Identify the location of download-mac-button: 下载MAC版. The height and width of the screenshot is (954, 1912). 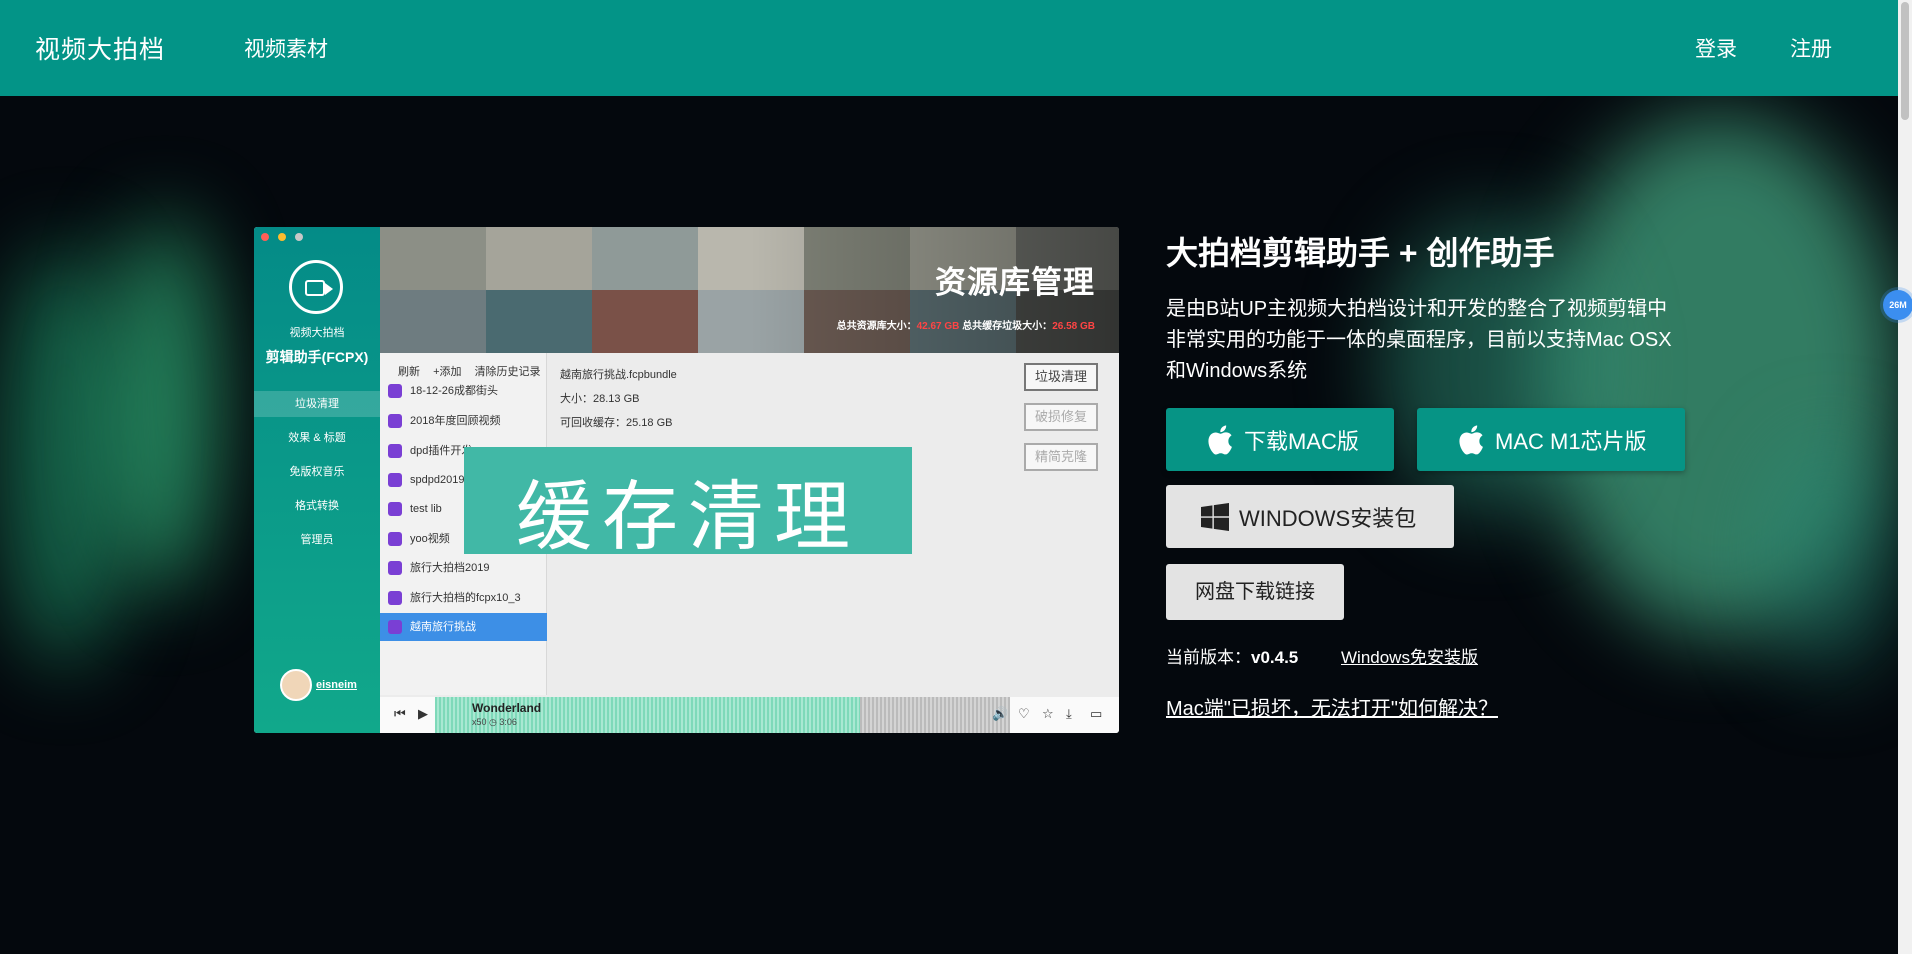
(1280, 439).